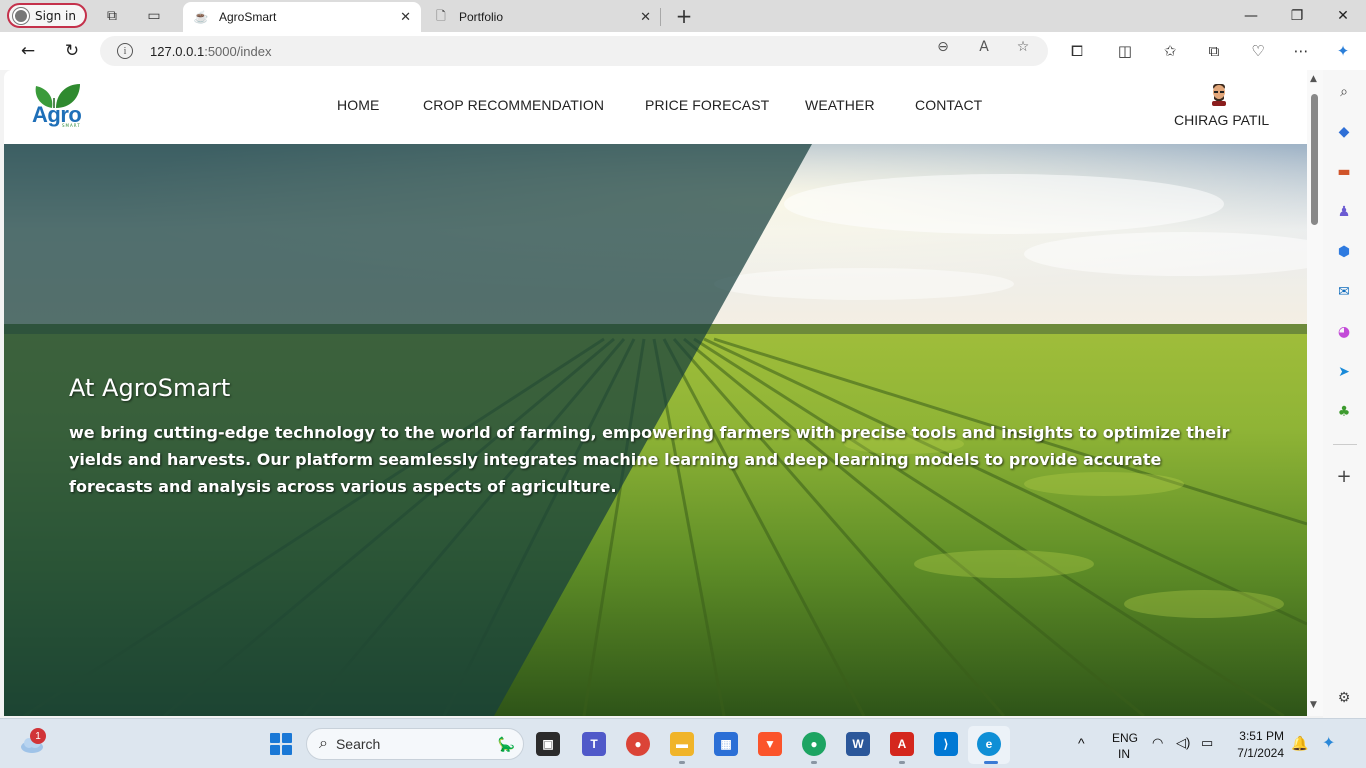 The image size is (1366, 768). What do you see at coordinates (1313, 705) in the screenshot?
I see `scroll-down-icon: ▼` at bounding box center [1313, 705].